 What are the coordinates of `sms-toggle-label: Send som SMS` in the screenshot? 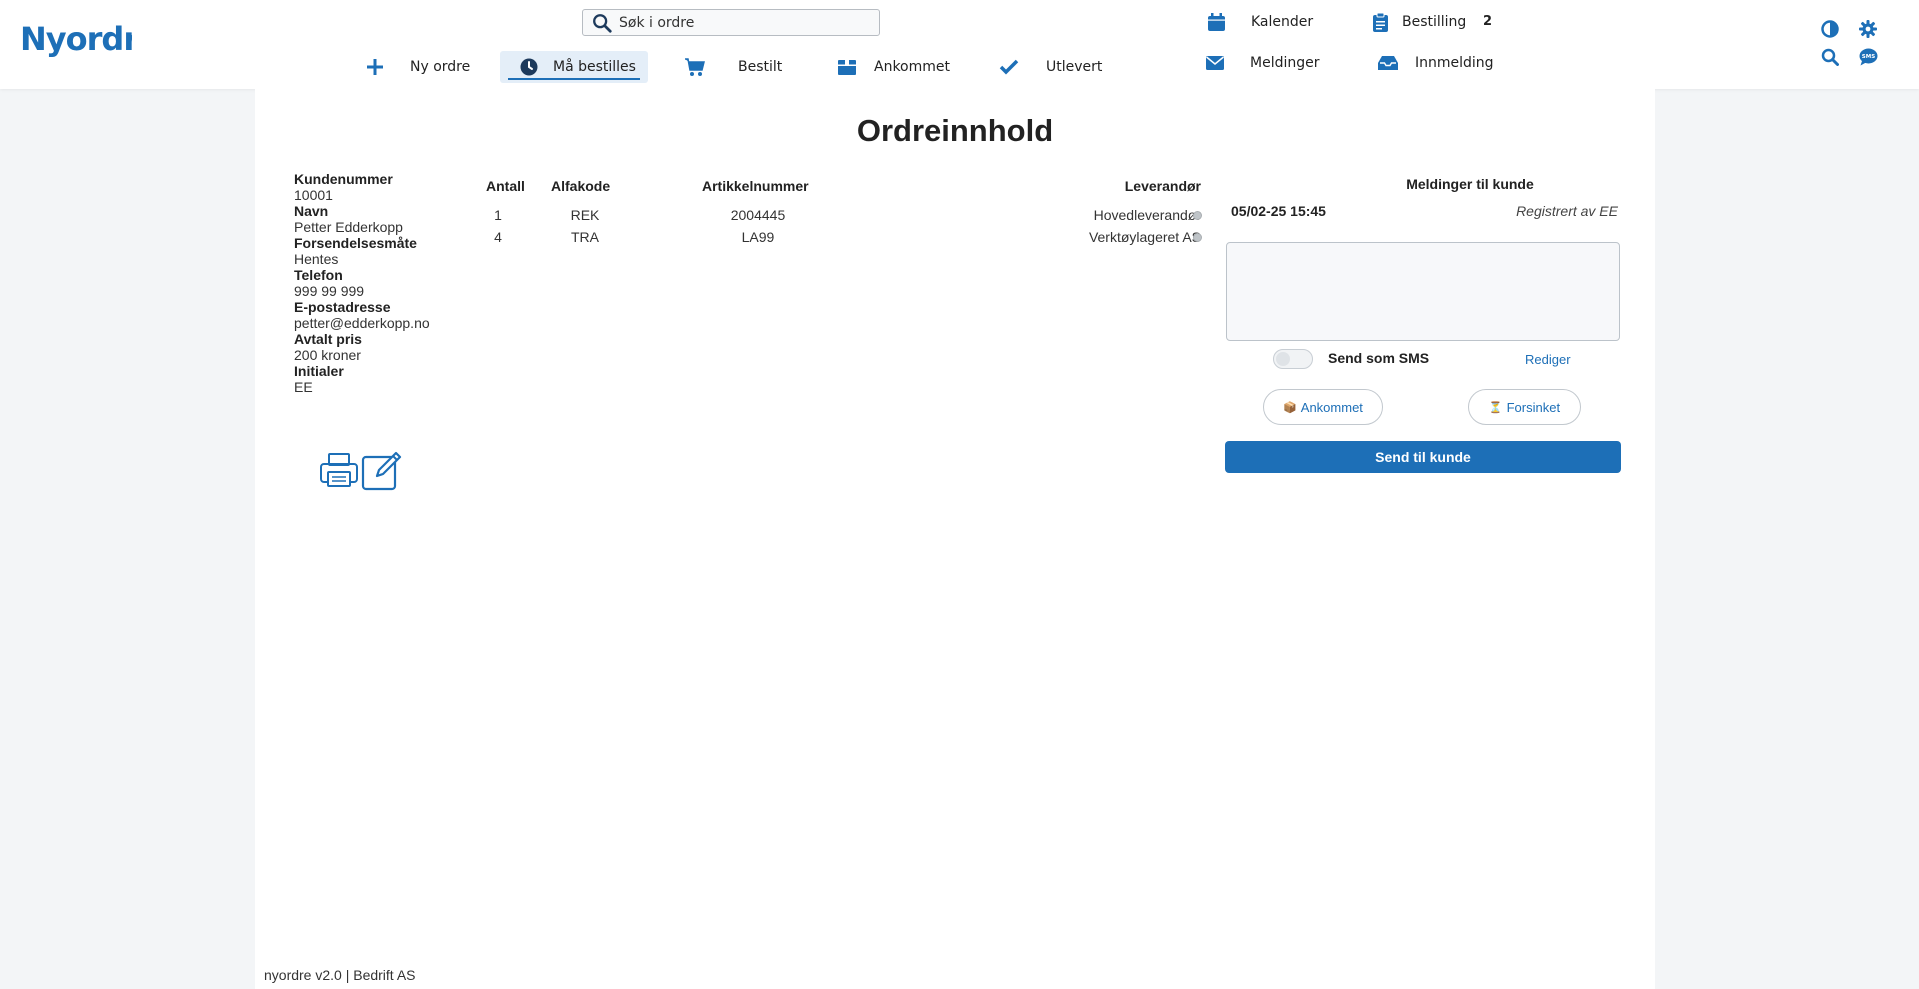 It's located at (1379, 358).